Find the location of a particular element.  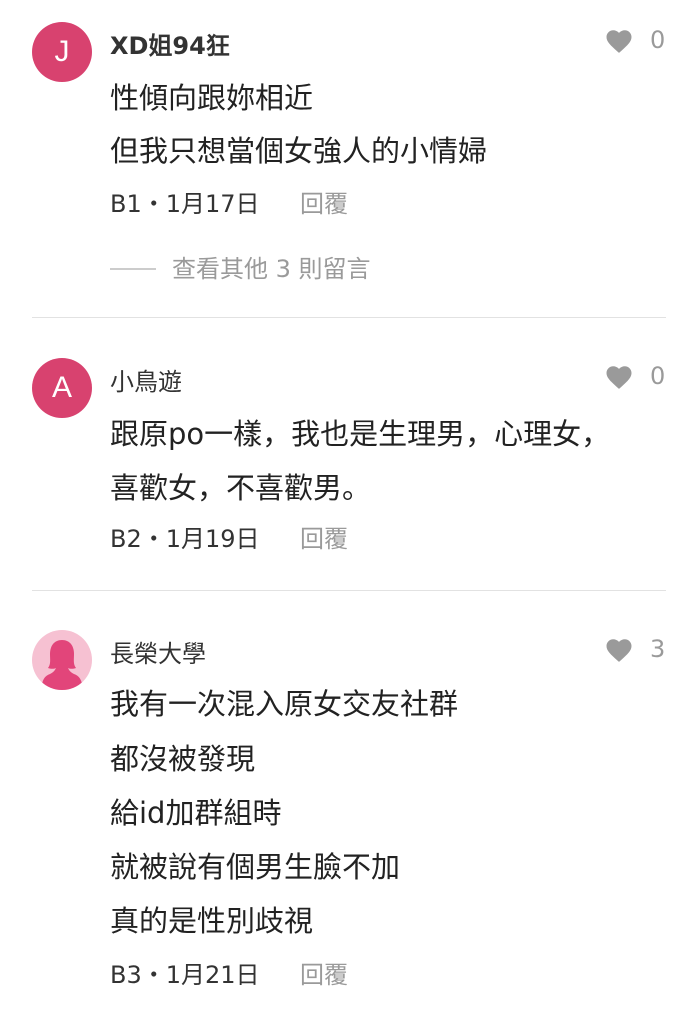

comment-text-line: 跟原po一樣，我也是生理男，心理女， is located at coordinates (360, 434).